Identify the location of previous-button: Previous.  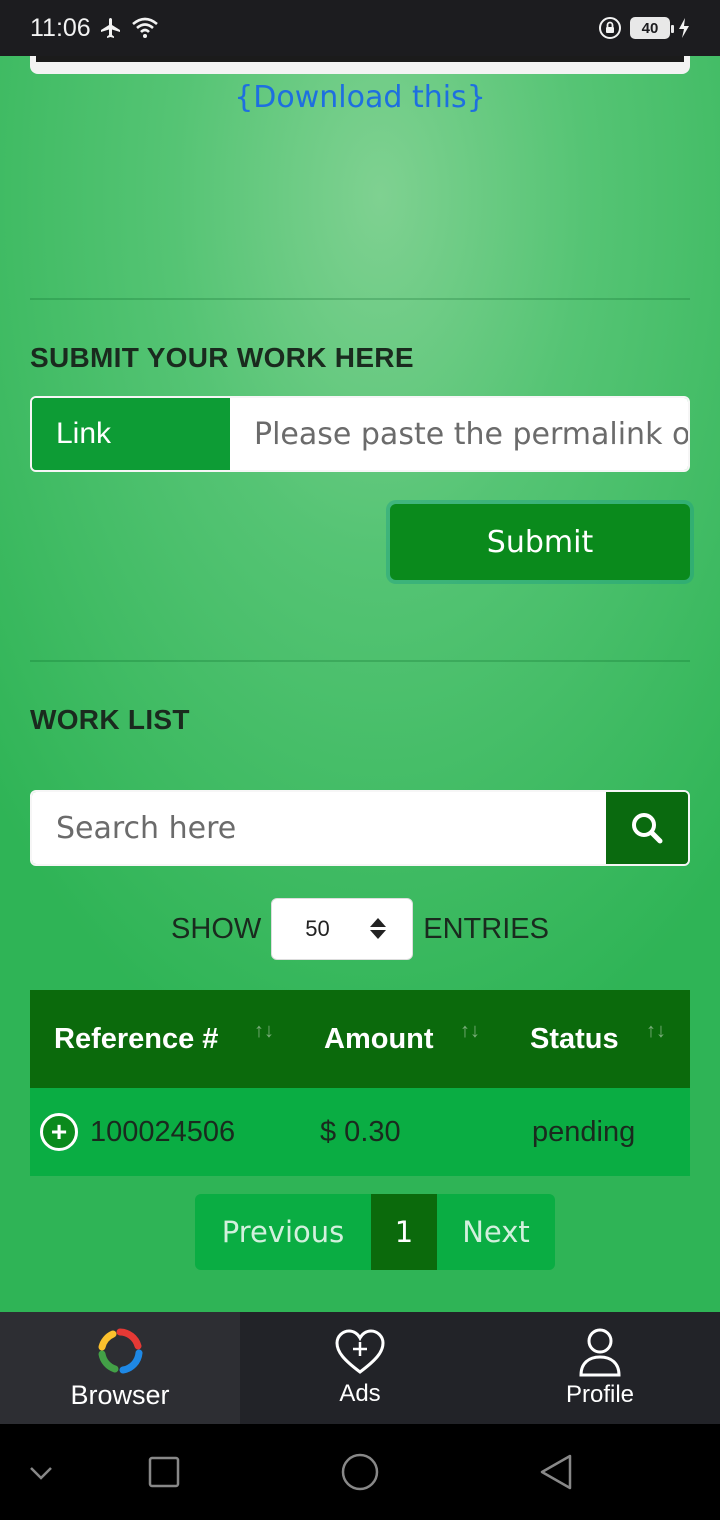
(283, 1232).